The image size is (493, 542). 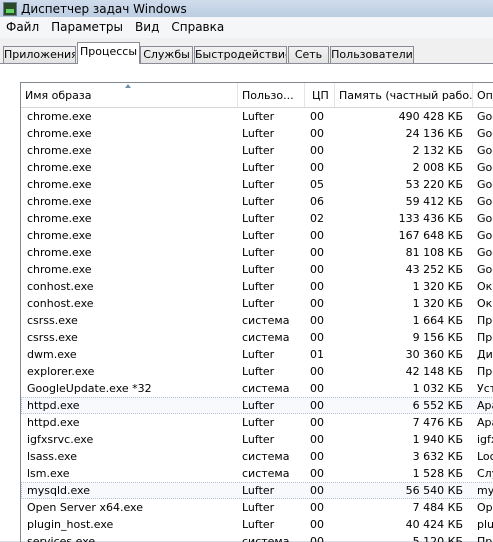 I want to click on process-description: mys, so click(x=485, y=490).